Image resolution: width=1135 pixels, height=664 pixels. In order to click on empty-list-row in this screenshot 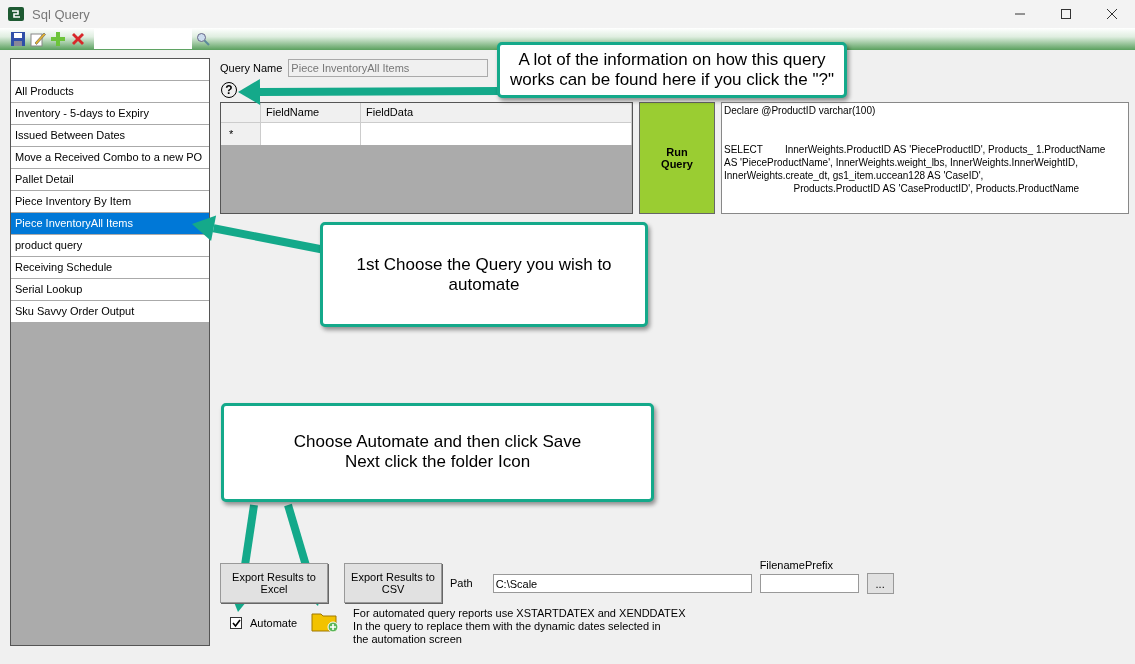, I will do `click(110, 70)`.